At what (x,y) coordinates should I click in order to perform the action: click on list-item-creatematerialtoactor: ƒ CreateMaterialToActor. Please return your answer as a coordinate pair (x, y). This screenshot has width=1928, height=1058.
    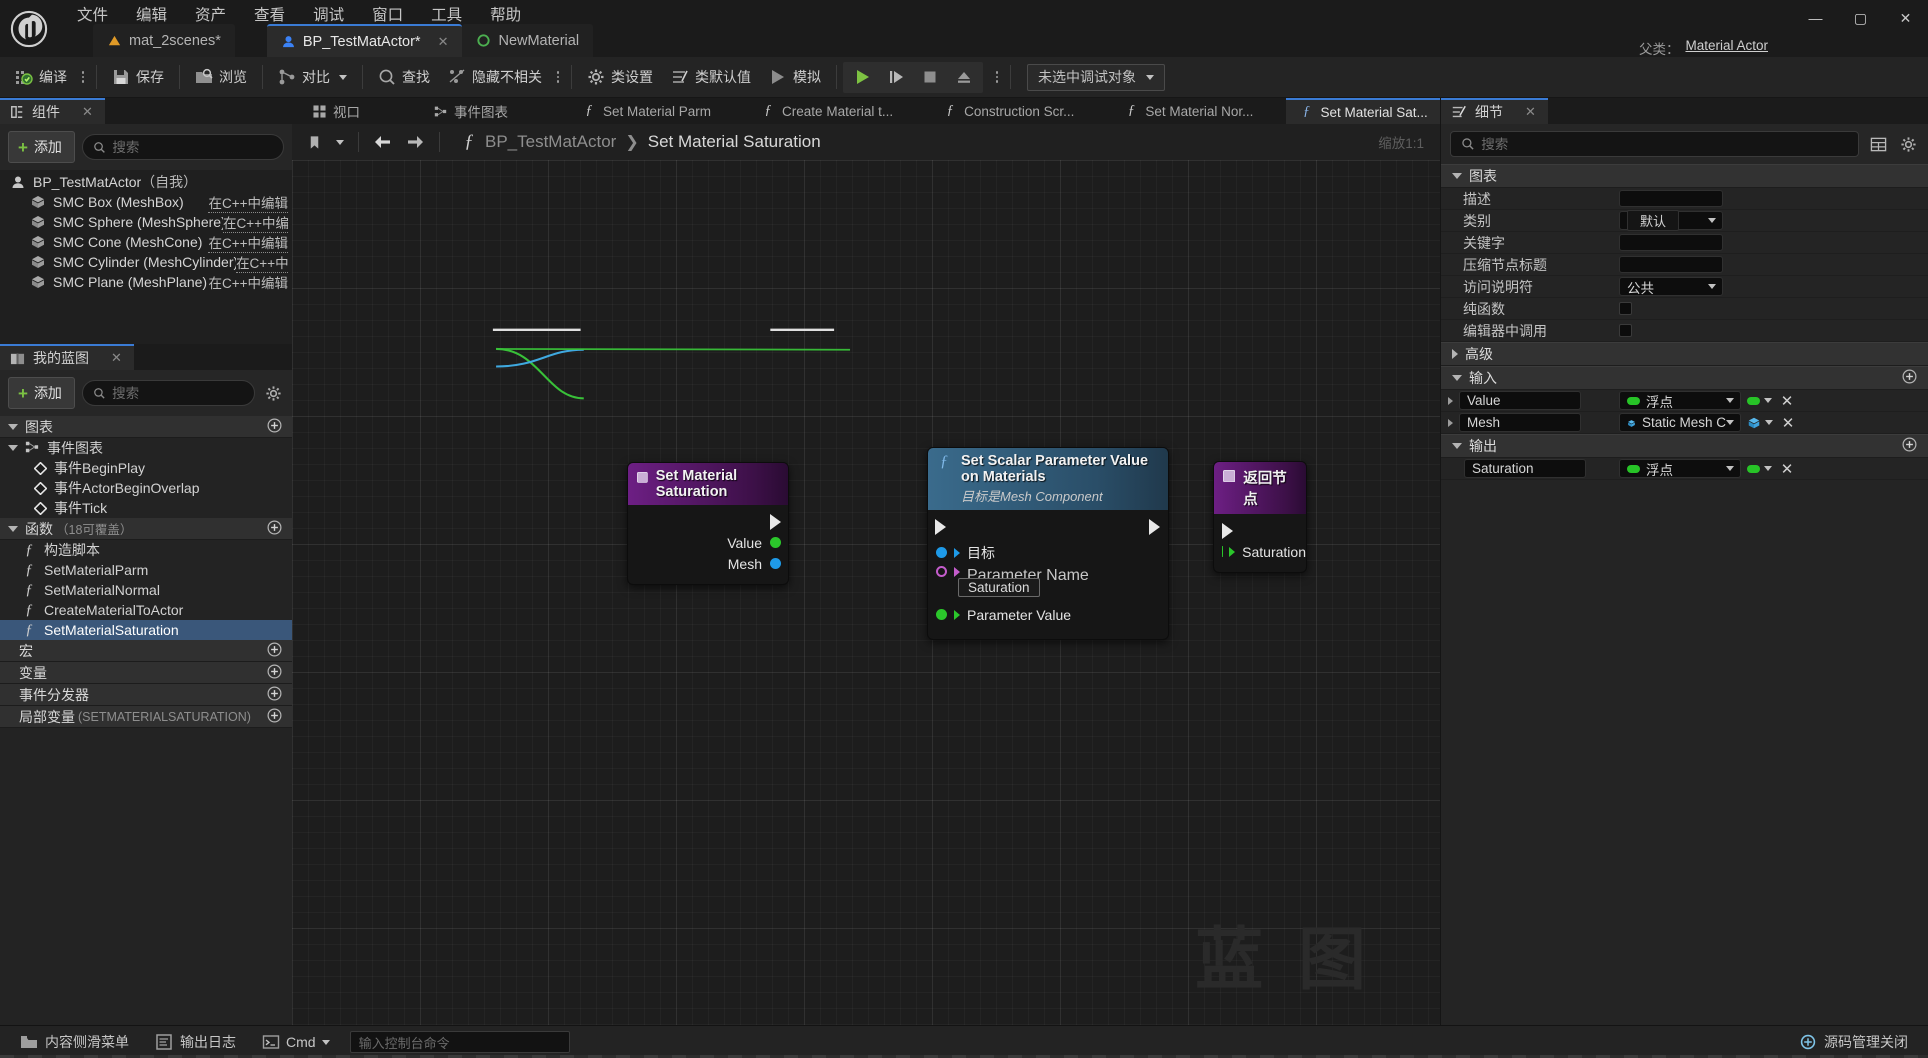
    Looking at the image, I should click on (146, 610).